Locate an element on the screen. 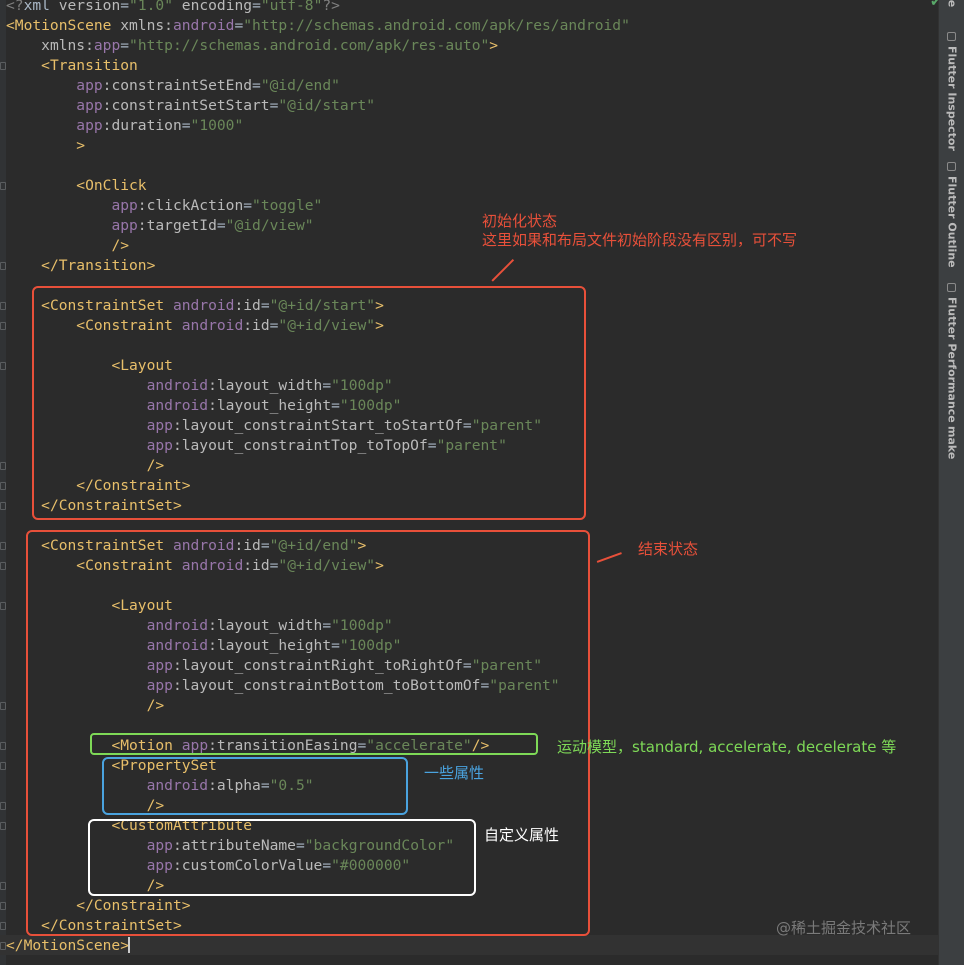 This screenshot has height=965, width=964. code-token: :constraintSetStart is located at coordinates (186, 105).